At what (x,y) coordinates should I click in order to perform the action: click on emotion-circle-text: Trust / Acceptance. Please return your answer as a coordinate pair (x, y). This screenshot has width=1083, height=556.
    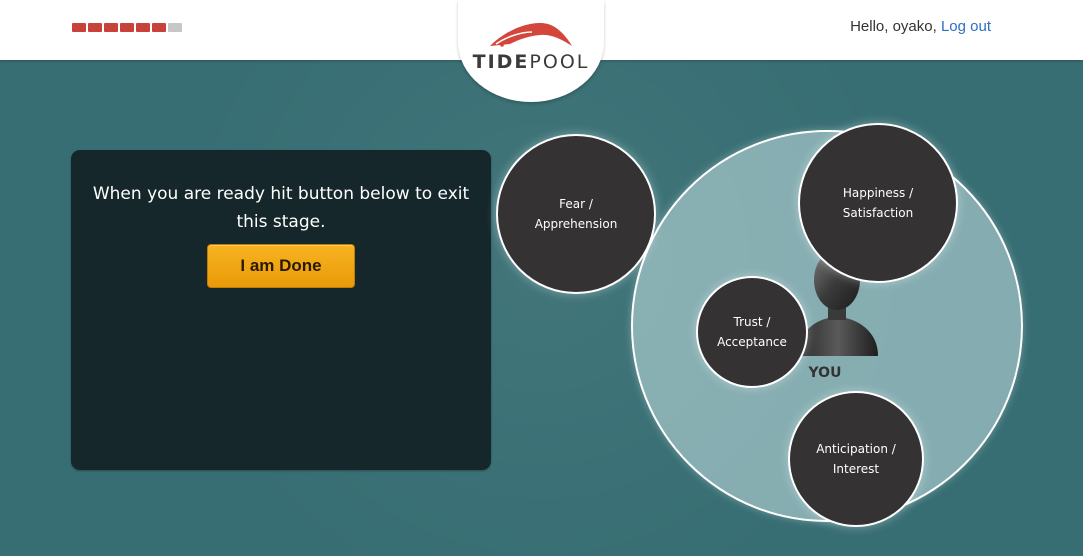
    Looking at the image, I should click on (752, 332).